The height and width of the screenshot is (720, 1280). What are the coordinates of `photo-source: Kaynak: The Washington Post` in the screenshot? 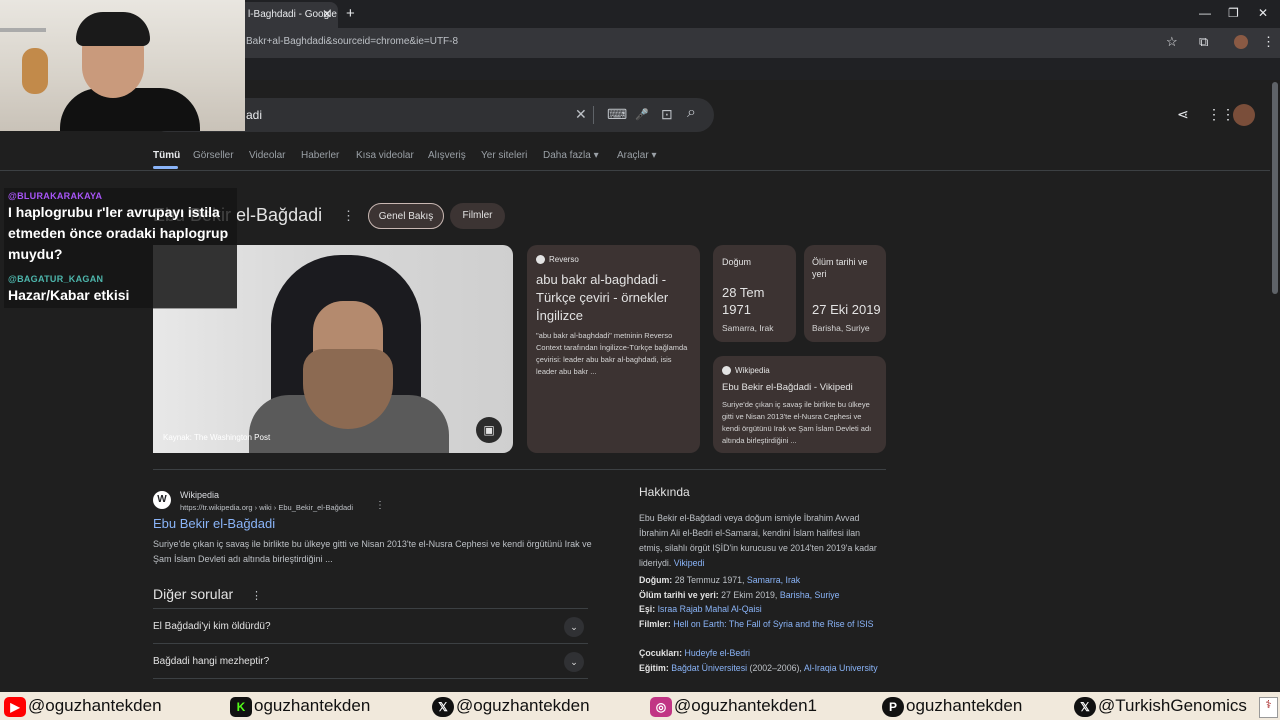 It's located at (217, 437).